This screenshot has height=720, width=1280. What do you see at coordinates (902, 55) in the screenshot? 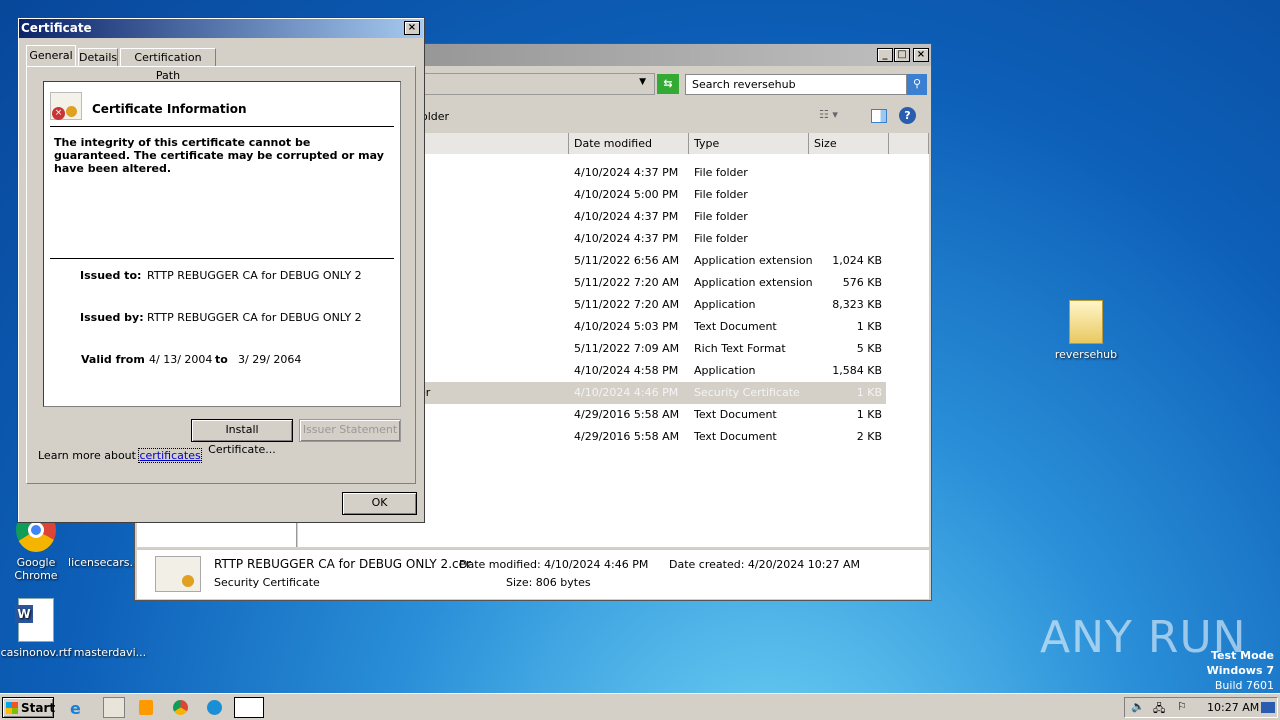
I see `maximize-button: □` at bounding box center [902, 55].